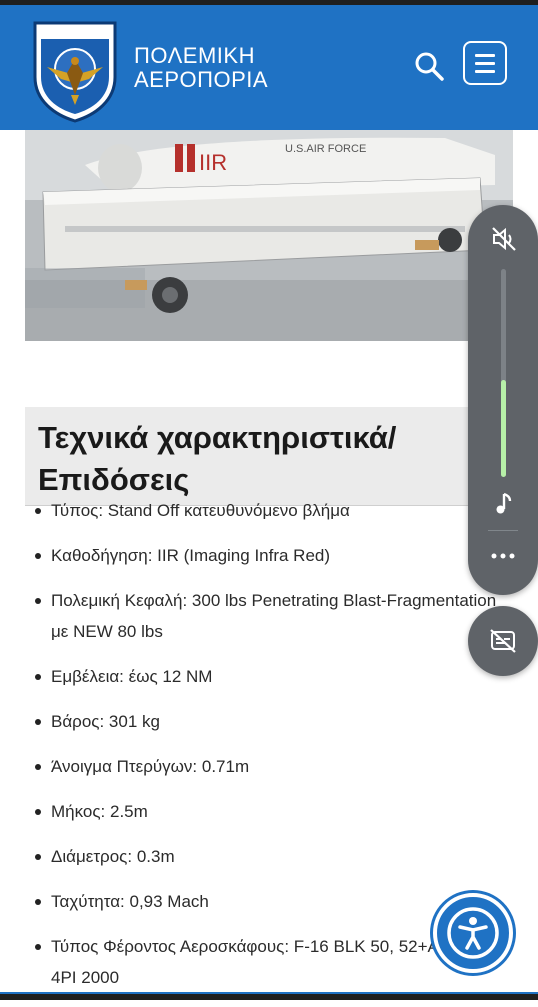 The height and width of the screenshot is (1007, 538). What do you see at coordinates (269, 996) in the screenshot?
I see `navigation-bar-edge` at bounding box center [269, 996].